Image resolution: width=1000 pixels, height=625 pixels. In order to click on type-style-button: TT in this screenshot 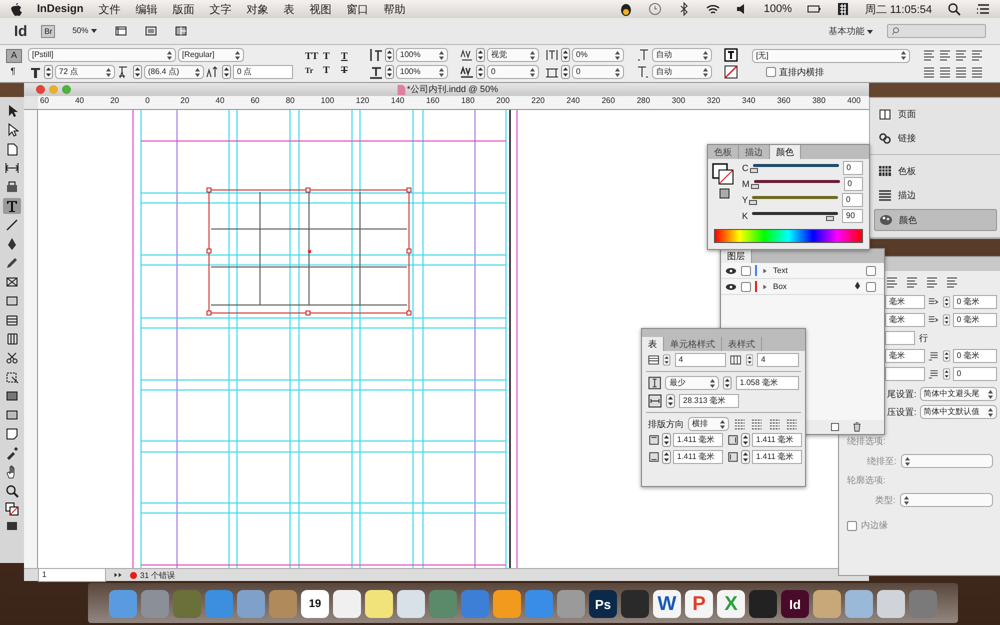, I will do `click(313, 56)`.